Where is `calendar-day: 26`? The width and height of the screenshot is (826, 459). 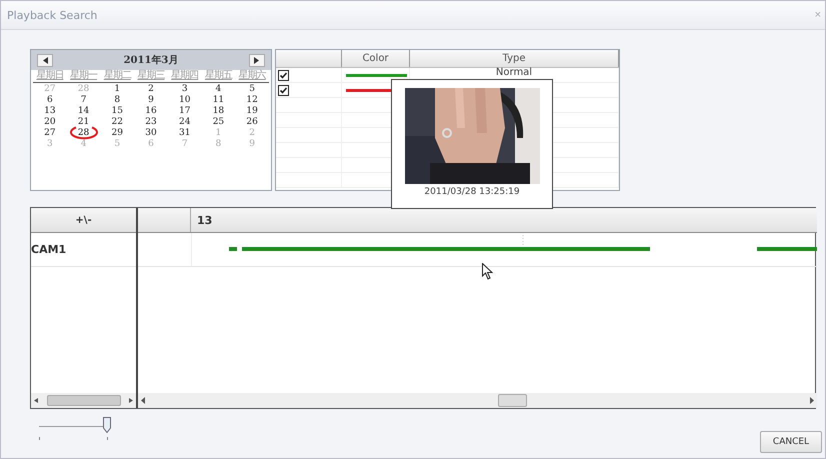
calendar-day: 26 is located at coordinates (252, 122).